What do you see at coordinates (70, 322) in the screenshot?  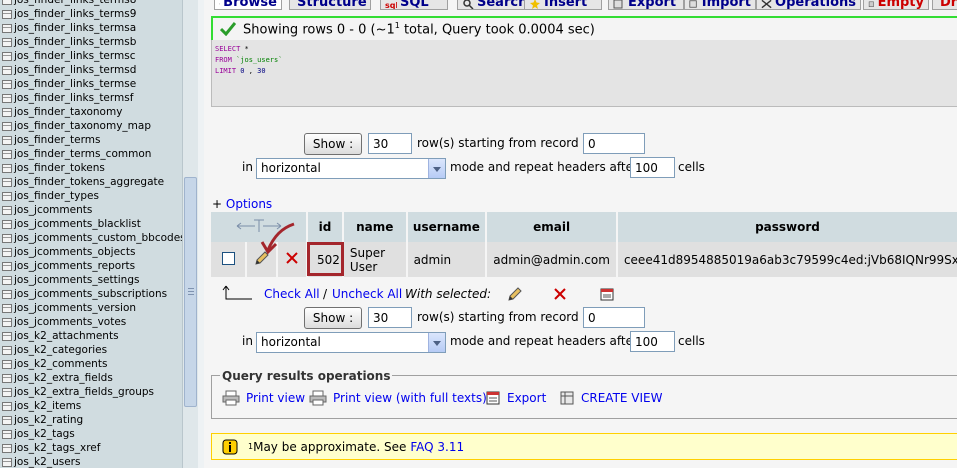 I see `sidebar-table-link: jos_jcomments_votes` at bounding box center [70, 322].